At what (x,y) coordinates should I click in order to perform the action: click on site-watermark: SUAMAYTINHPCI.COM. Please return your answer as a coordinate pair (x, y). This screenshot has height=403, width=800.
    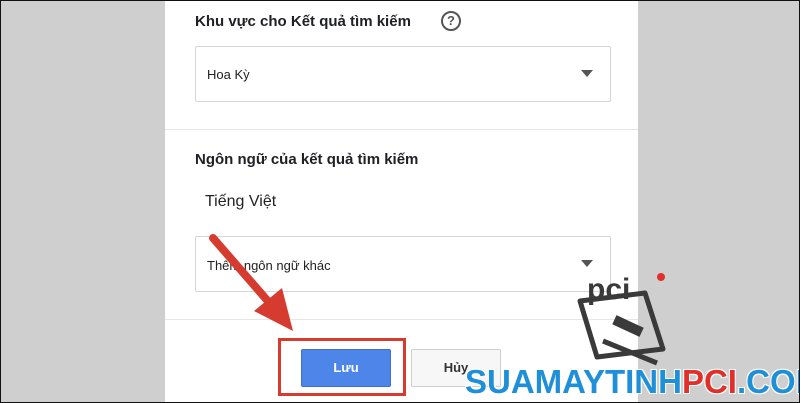
    Looking at the image, I should click on (632, 382).